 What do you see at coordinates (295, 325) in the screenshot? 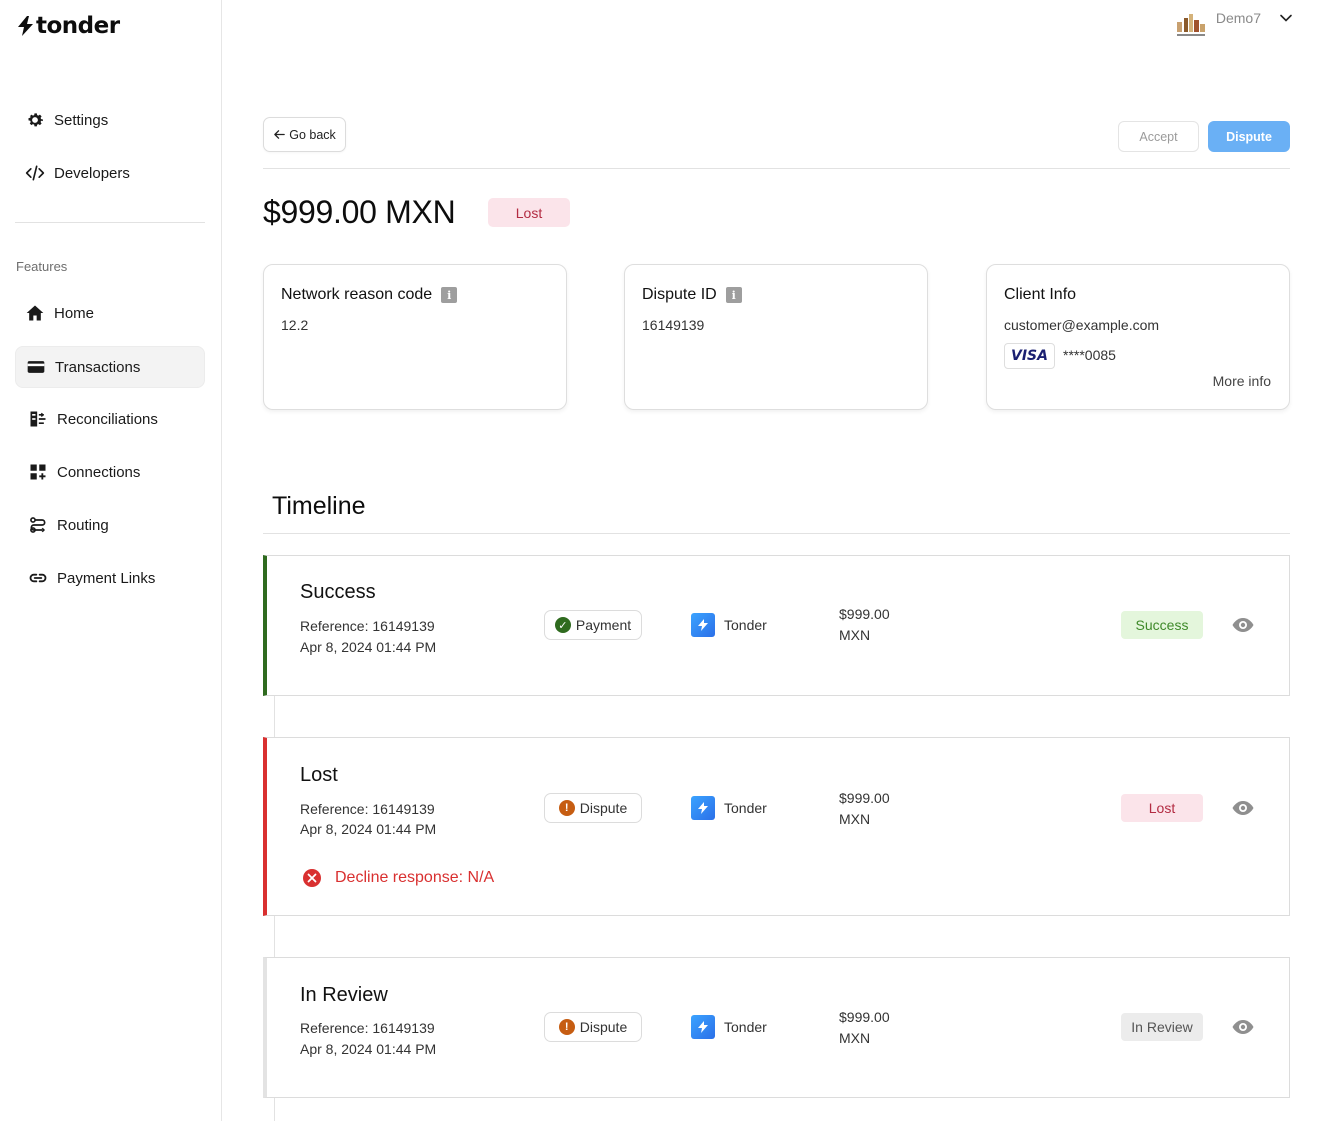
I see `network-reason-code: 12.2` at bounding box center [295, 325].